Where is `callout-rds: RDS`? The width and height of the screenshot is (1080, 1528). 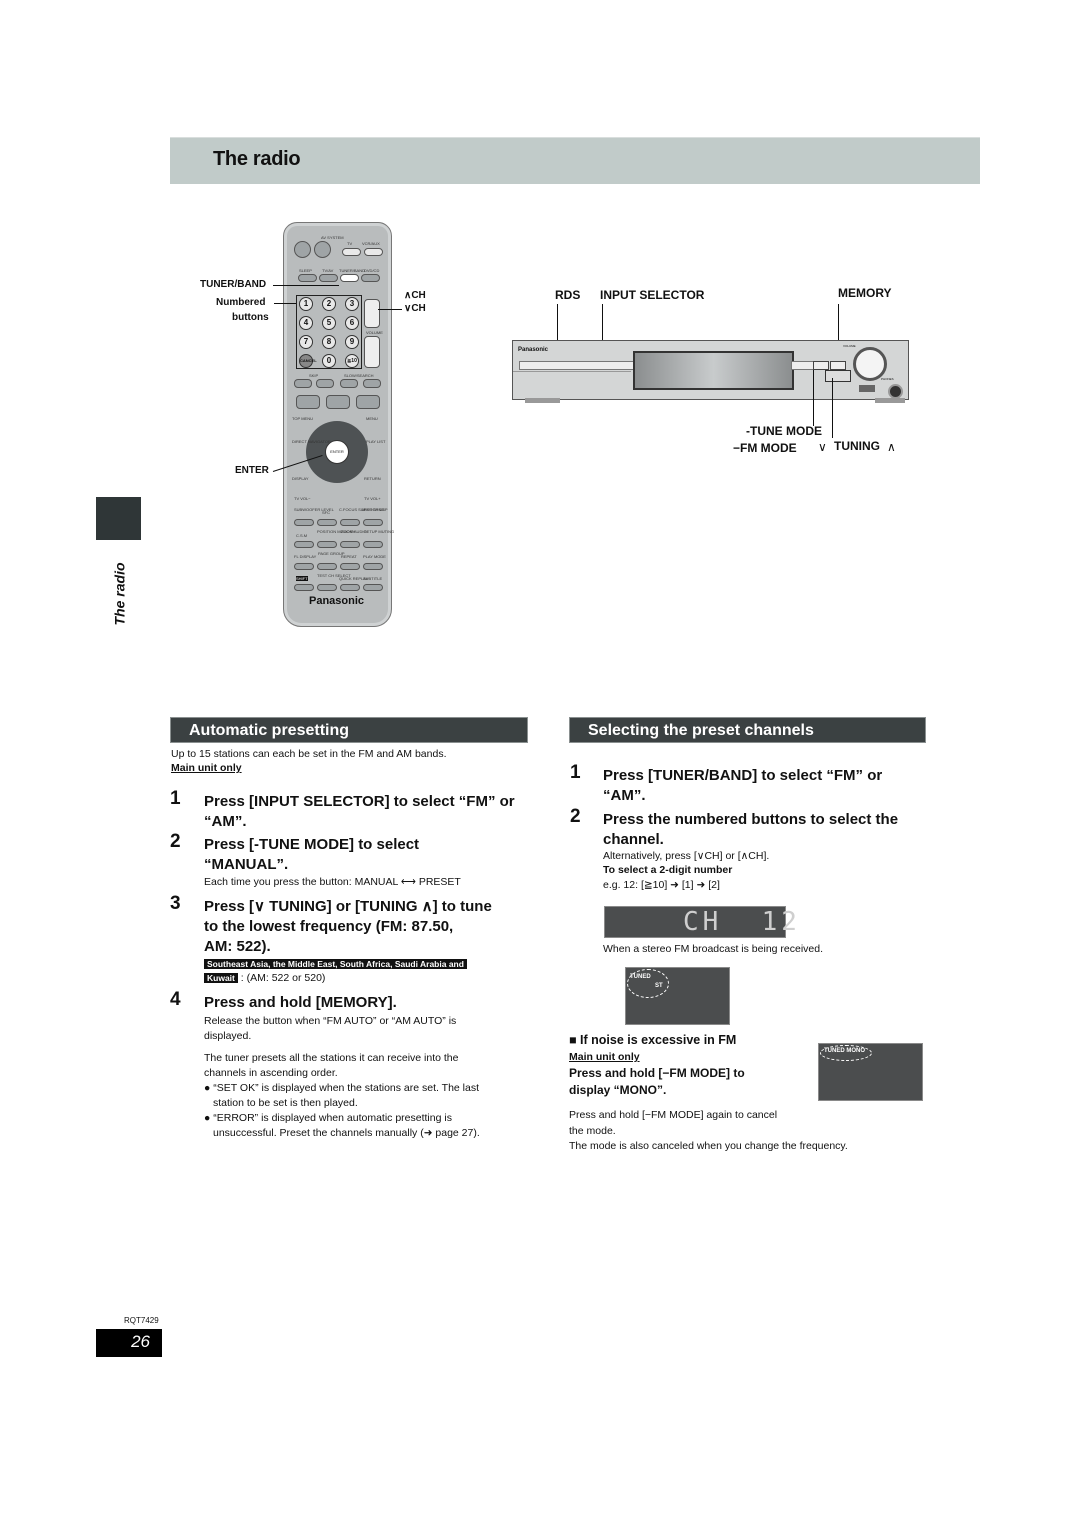
callout-rds: RDS is located at coordinates (568, 295).